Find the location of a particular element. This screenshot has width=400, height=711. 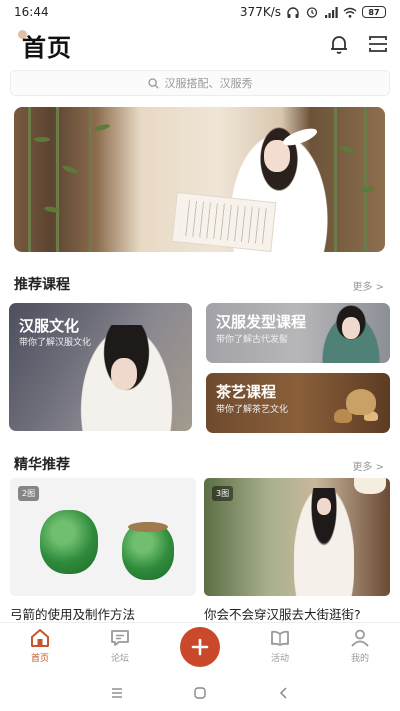

course-subtitle: 带你了解茶艺文化 is located at coordinates (252, 410).